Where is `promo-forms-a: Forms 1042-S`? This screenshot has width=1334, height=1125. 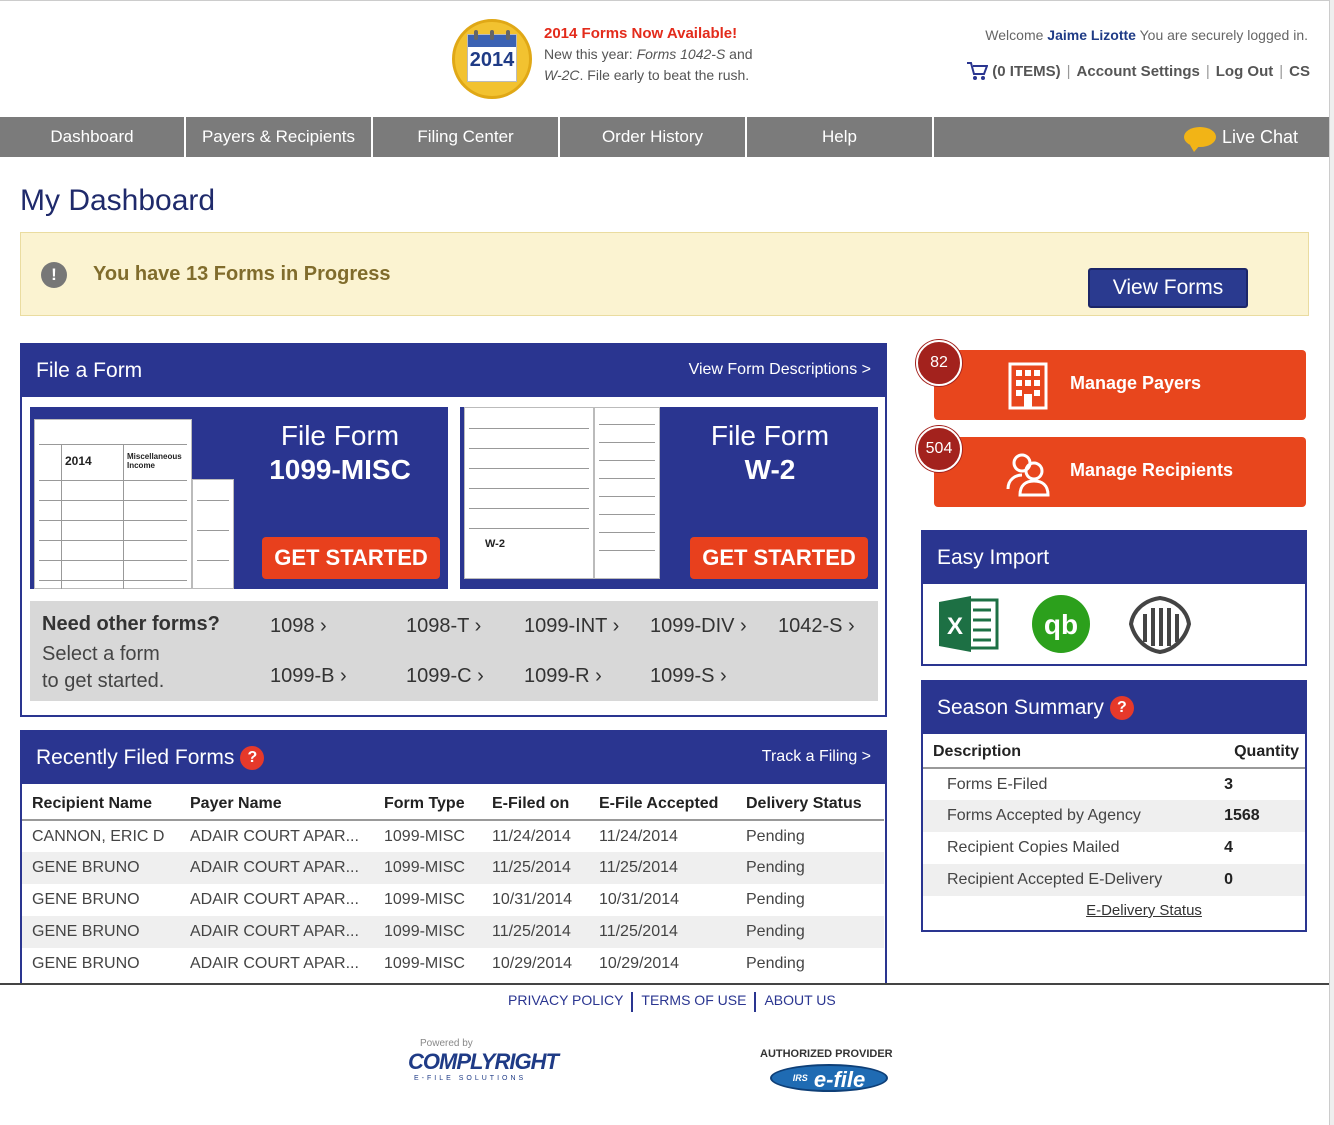 promo-forms-a: Forms 1042-S is located at coordinates (681, 54).